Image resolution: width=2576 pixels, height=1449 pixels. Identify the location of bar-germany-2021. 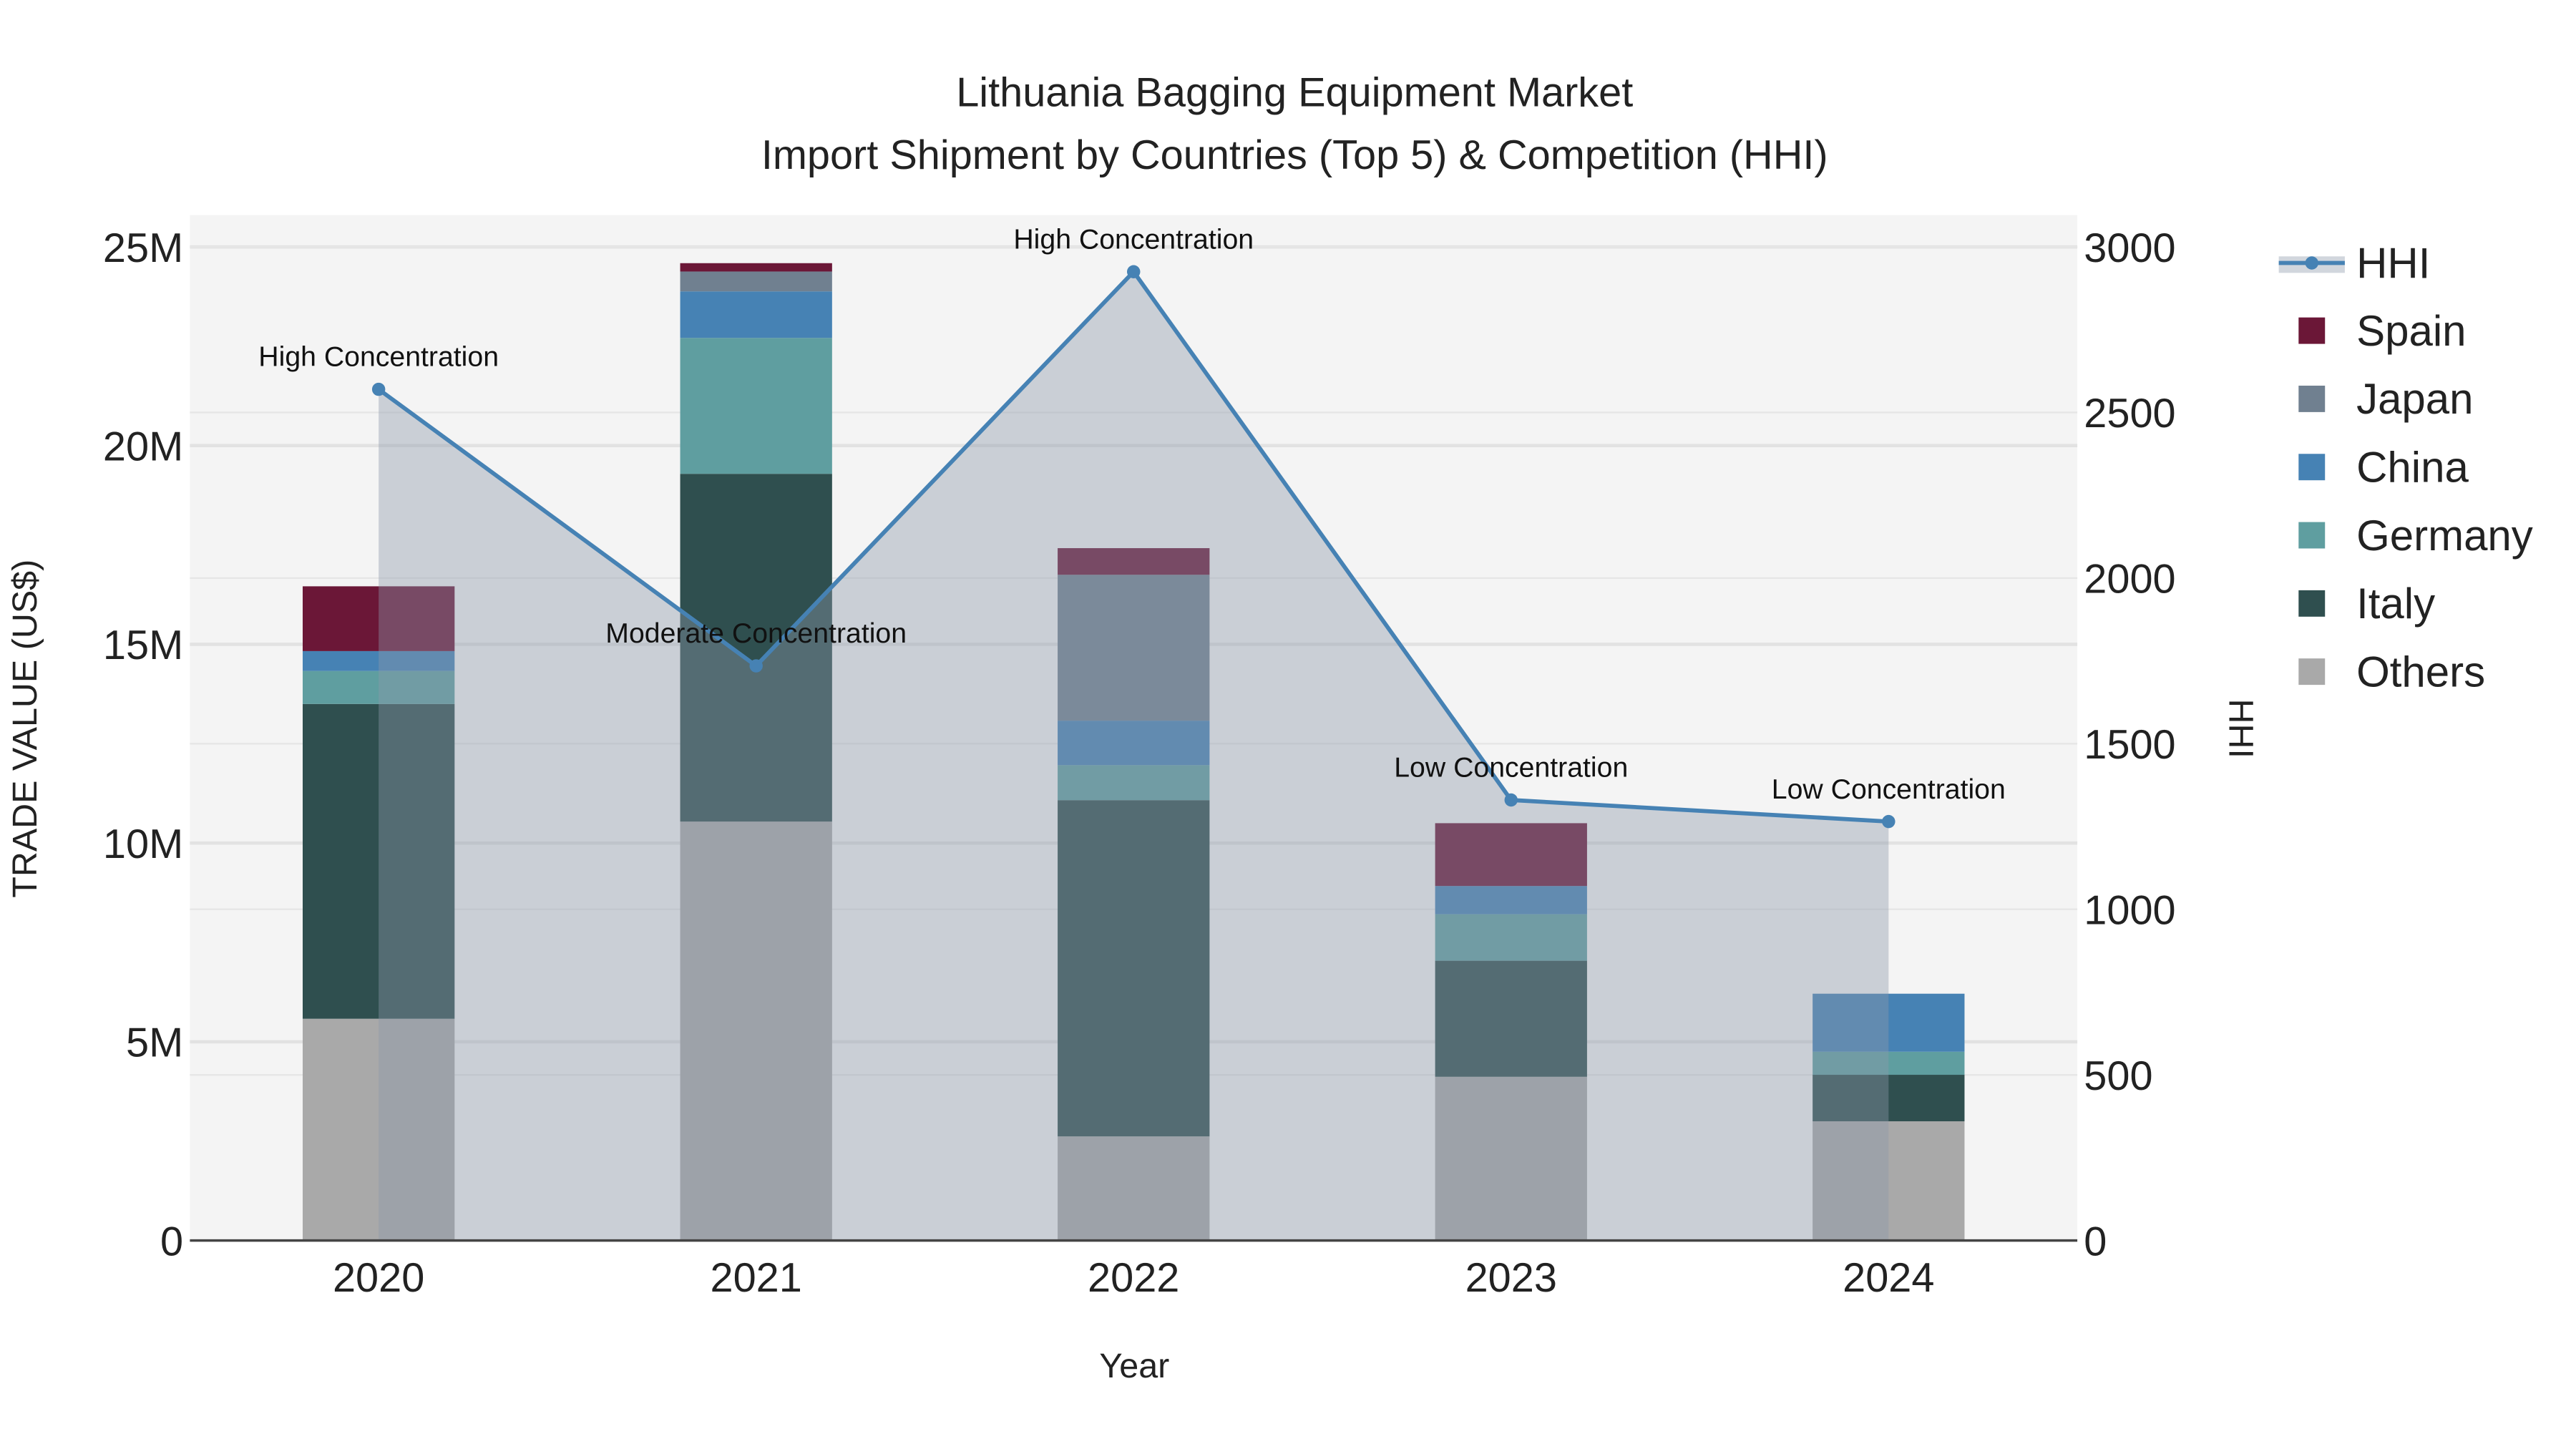
(756, 406).